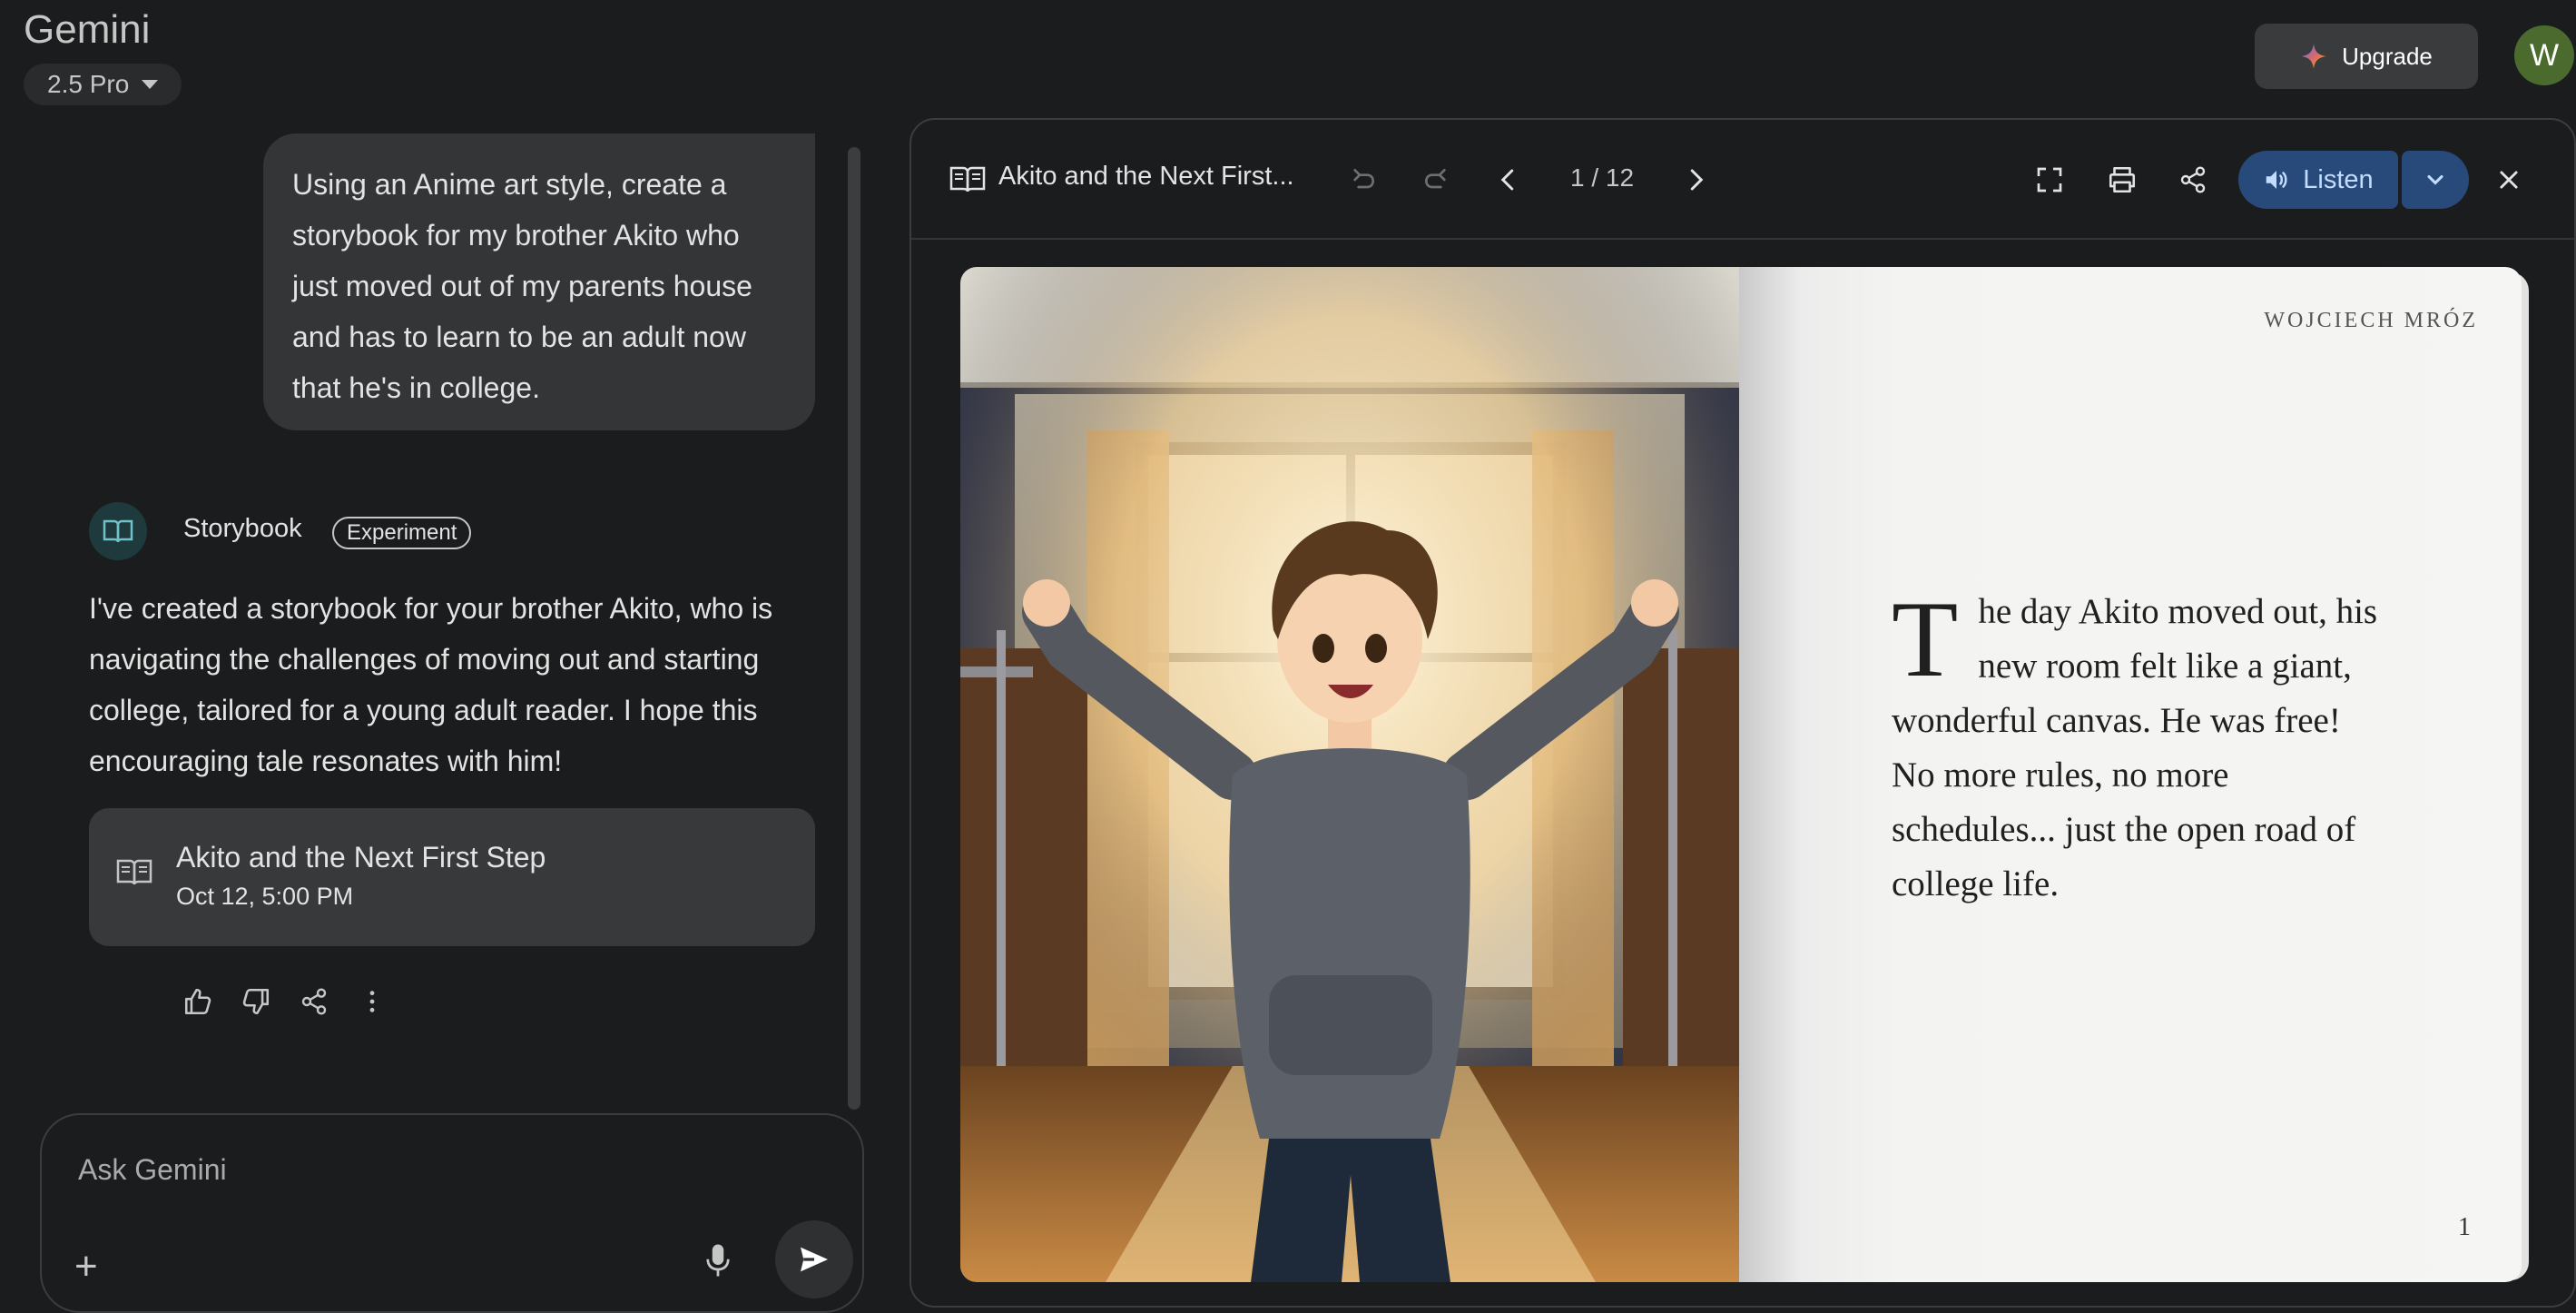  What do you see at coordinates (2544, 55) in the screenshot?
I see `avatar: W` at bounding box center [2544, 55].